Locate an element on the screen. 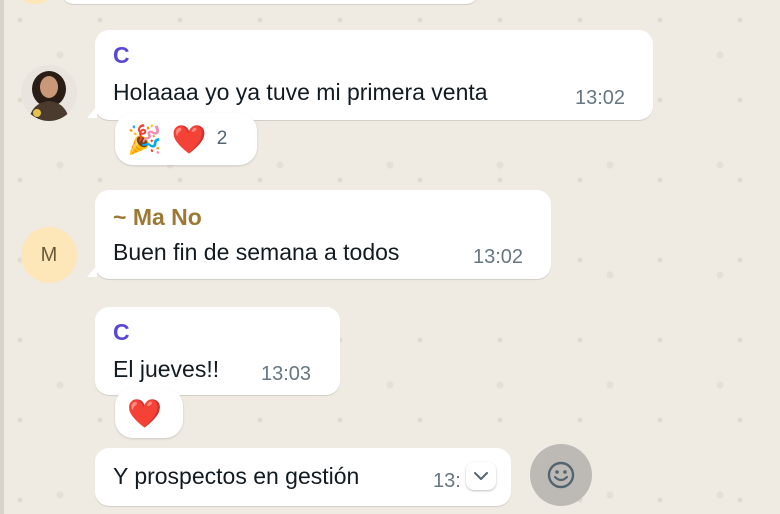 This screenshot has width=780, height=514. avatar-initial: M is located at coordinates (49, 254).